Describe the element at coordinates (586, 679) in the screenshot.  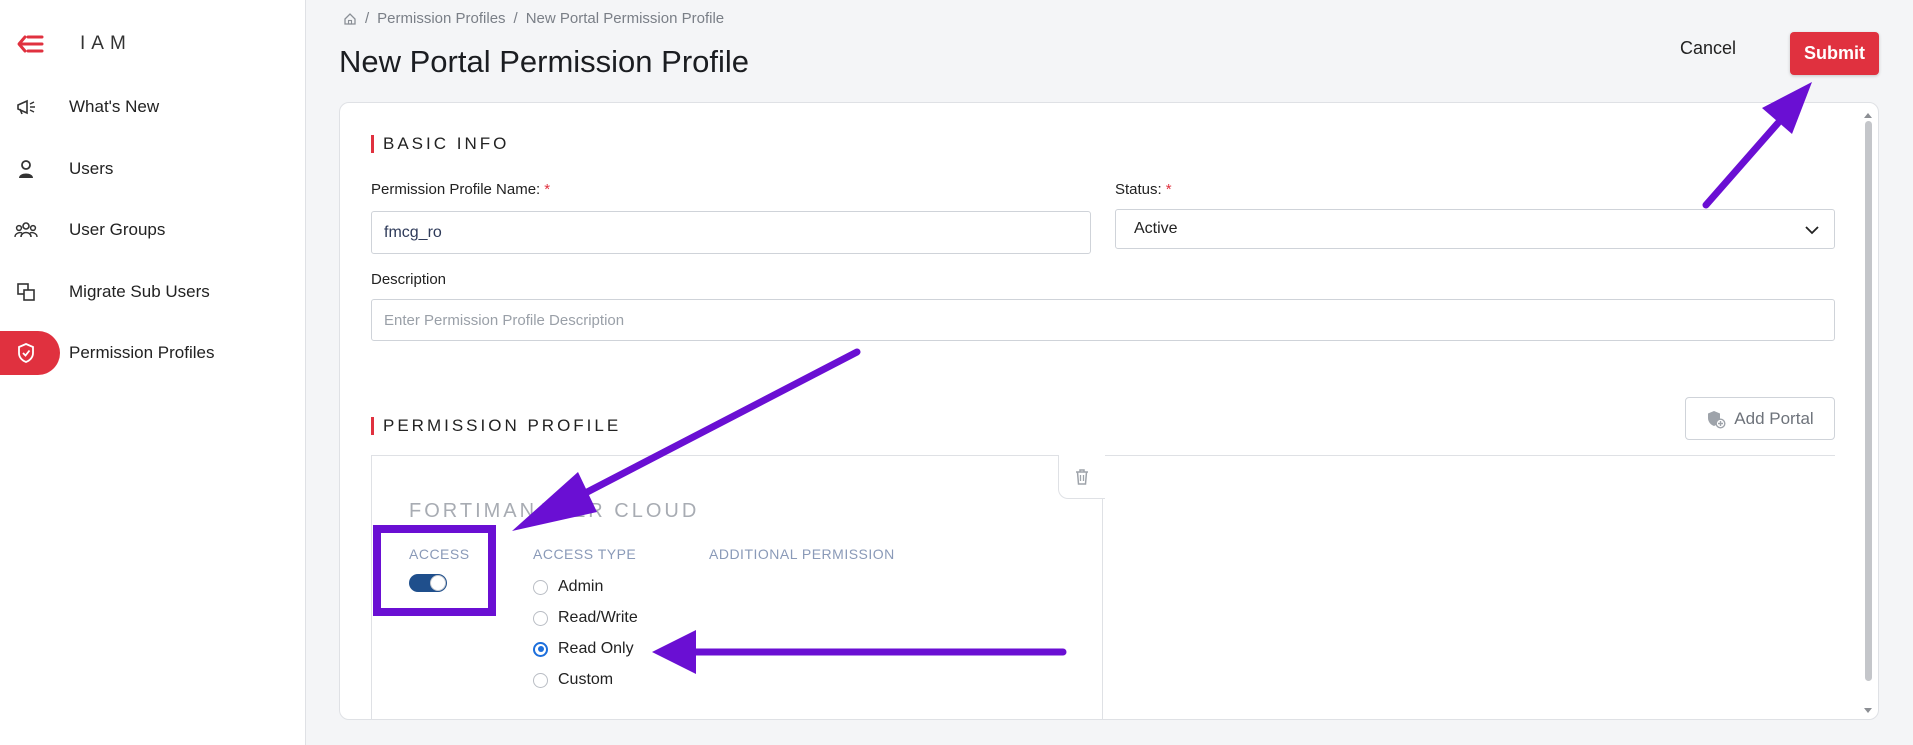
I see `radio-label: Custom` at that location.